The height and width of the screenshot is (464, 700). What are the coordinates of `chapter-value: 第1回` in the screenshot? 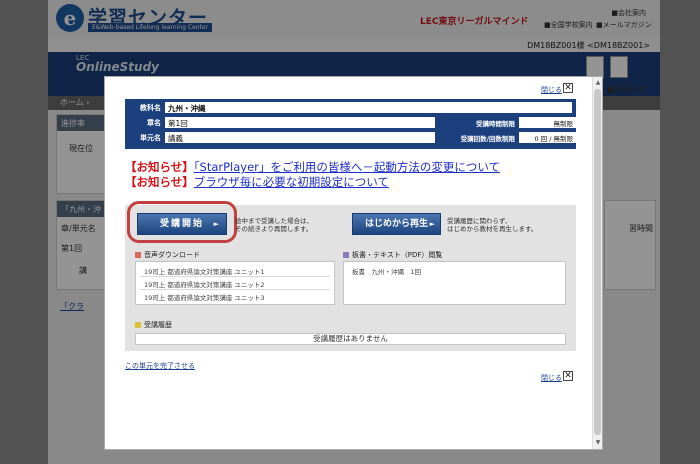 It's located at (300, 122).